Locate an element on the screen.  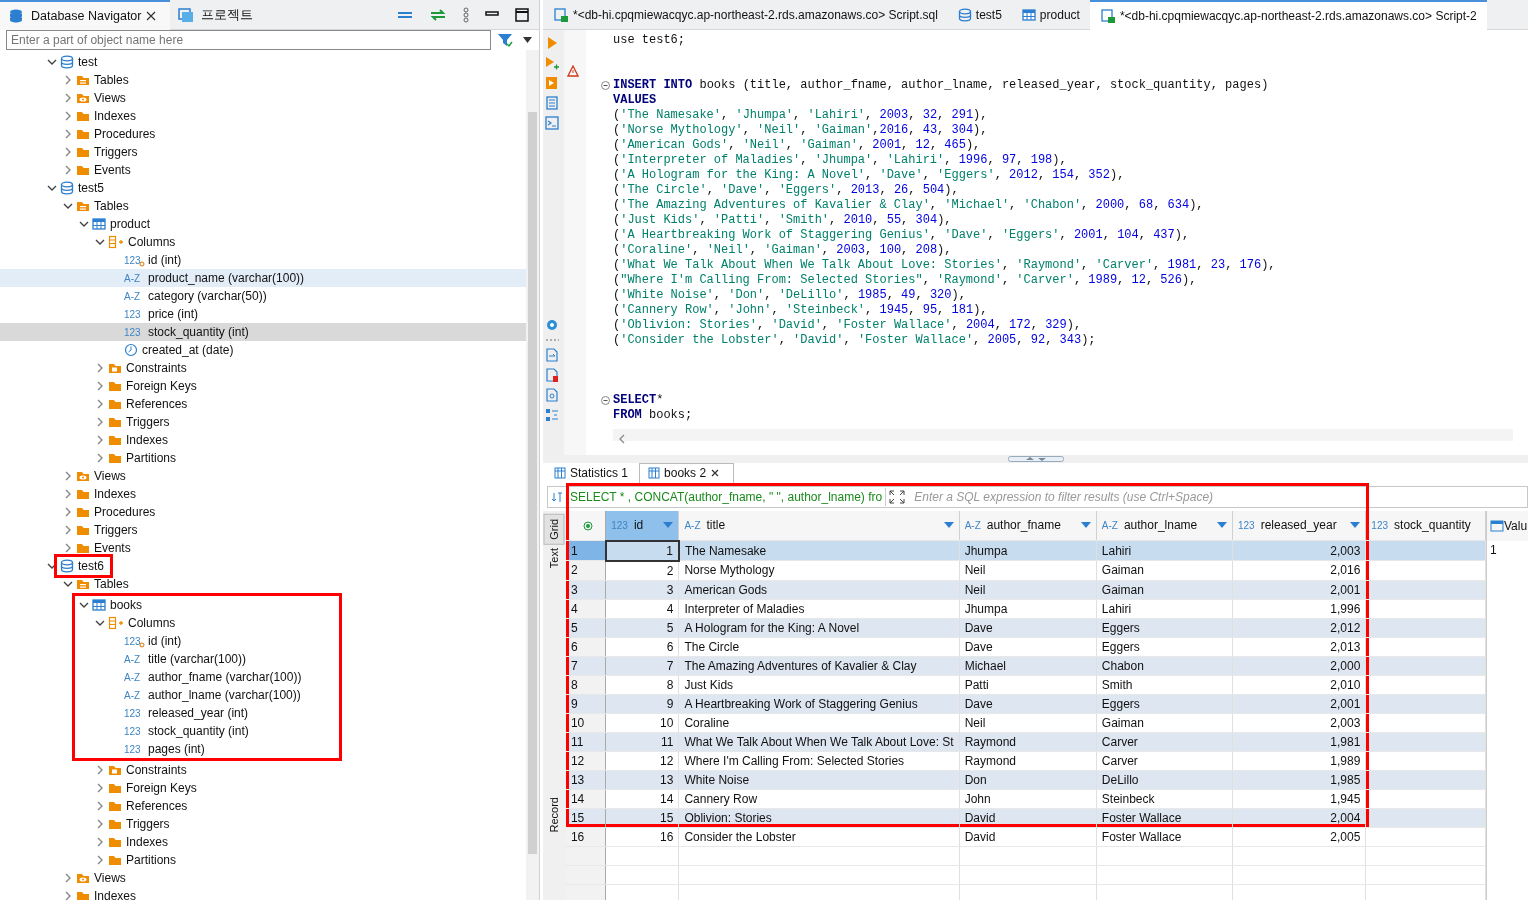
tree-label: title (varchar(100)) is located at coordinates (197, 659).